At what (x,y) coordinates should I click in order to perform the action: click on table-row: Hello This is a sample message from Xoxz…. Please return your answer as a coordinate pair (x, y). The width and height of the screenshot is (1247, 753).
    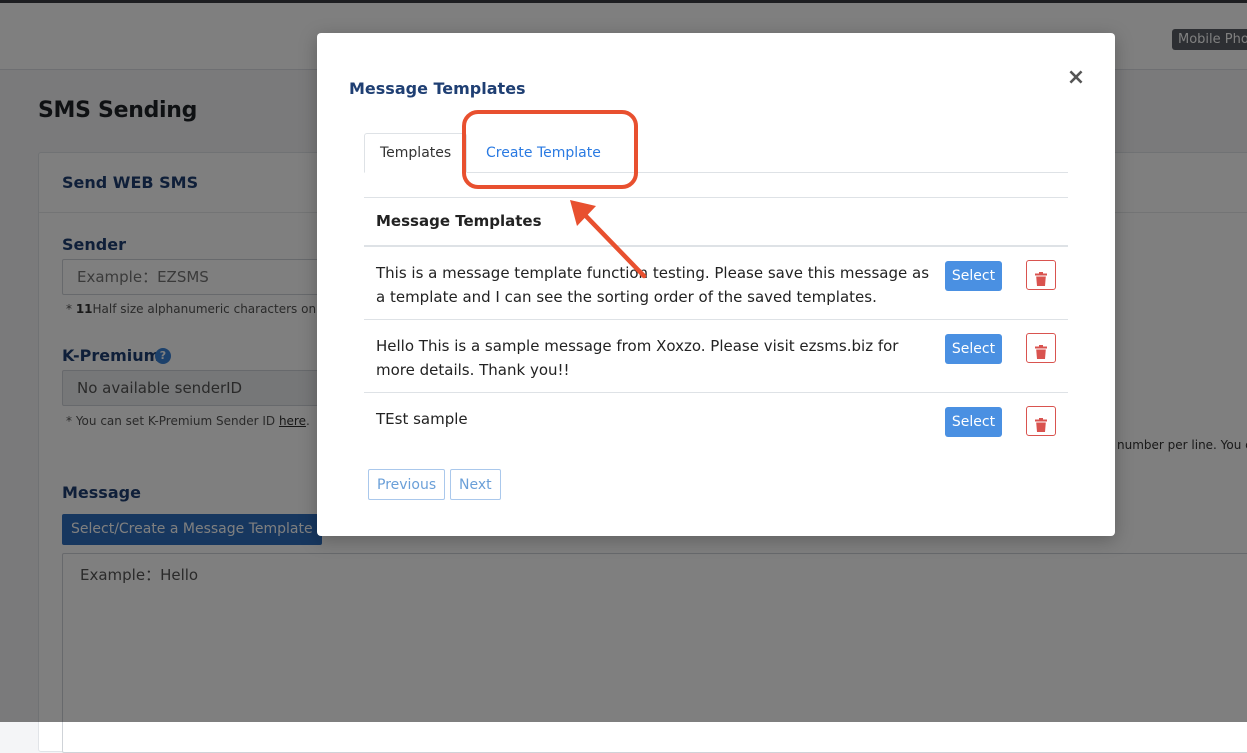
    Looking at the image, I should click on (716, 356).